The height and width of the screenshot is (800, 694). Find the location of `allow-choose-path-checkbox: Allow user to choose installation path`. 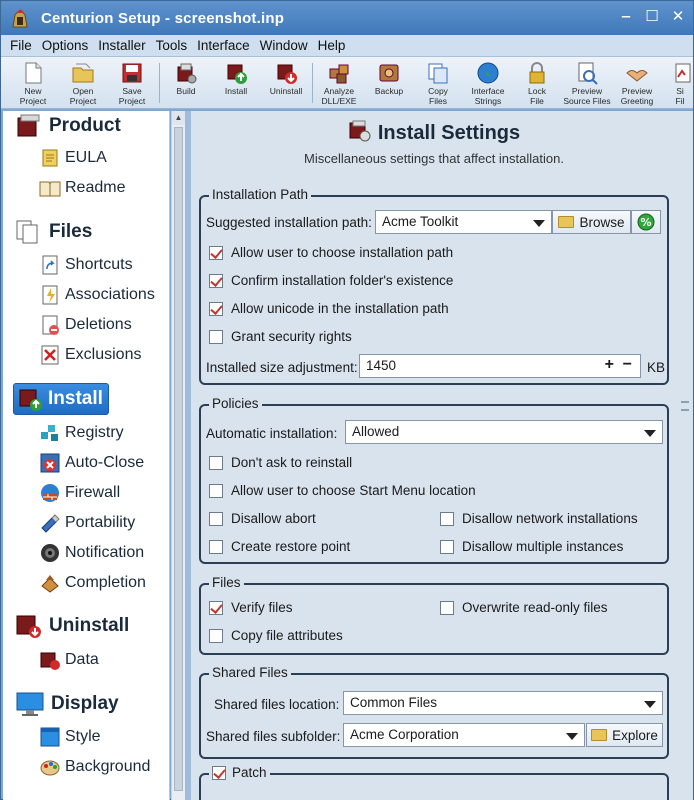

allow-choose-path-checkbox: Allow user to choose installation path is located at coordinates (331, 252).